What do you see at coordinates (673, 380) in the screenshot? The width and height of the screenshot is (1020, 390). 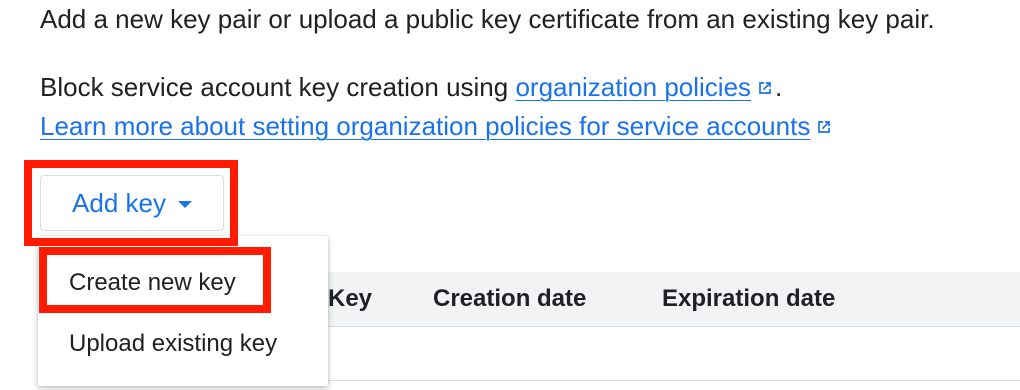 I see `table-divider` at bounding box center [673, 380].